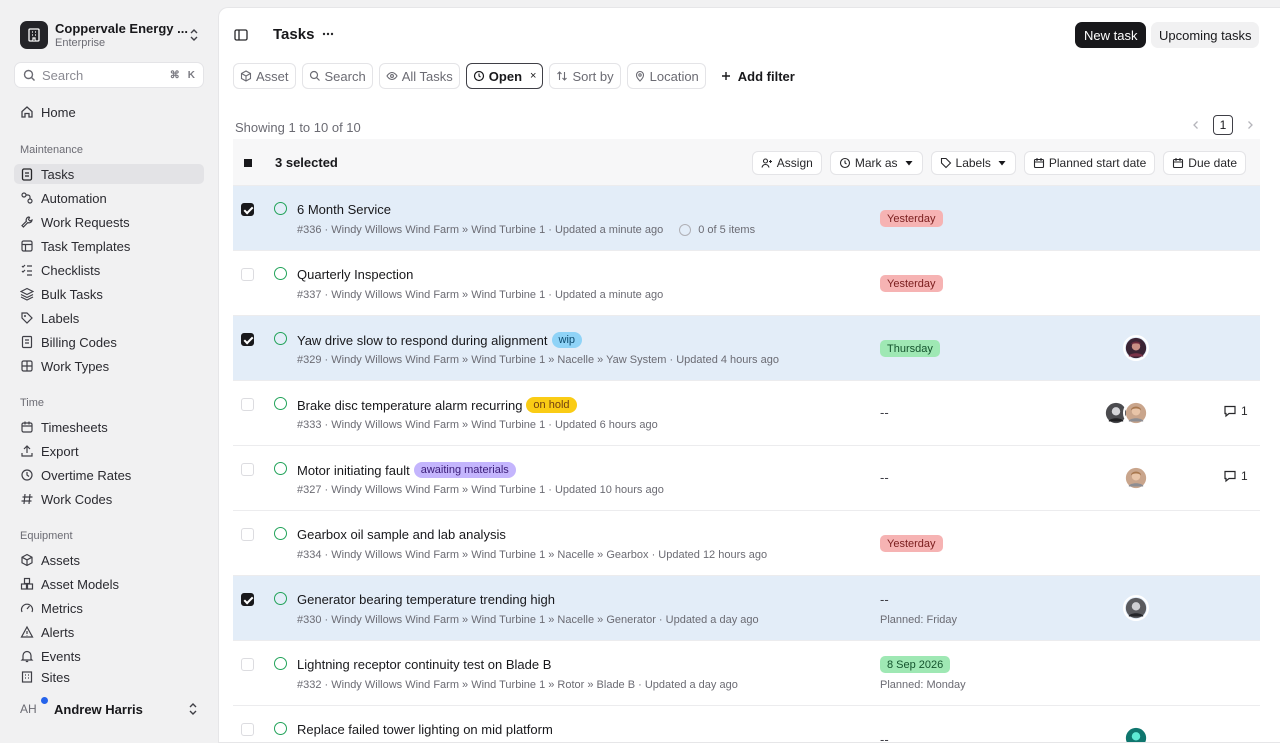 Image resolution: width=1280 pixels, height=743 pixels. What do you see at coordinates (110, 35) in the screenshot?
I see `workspace-switcher: Coppervale Energy ... Enterprise` at bounding box center [110, 35].